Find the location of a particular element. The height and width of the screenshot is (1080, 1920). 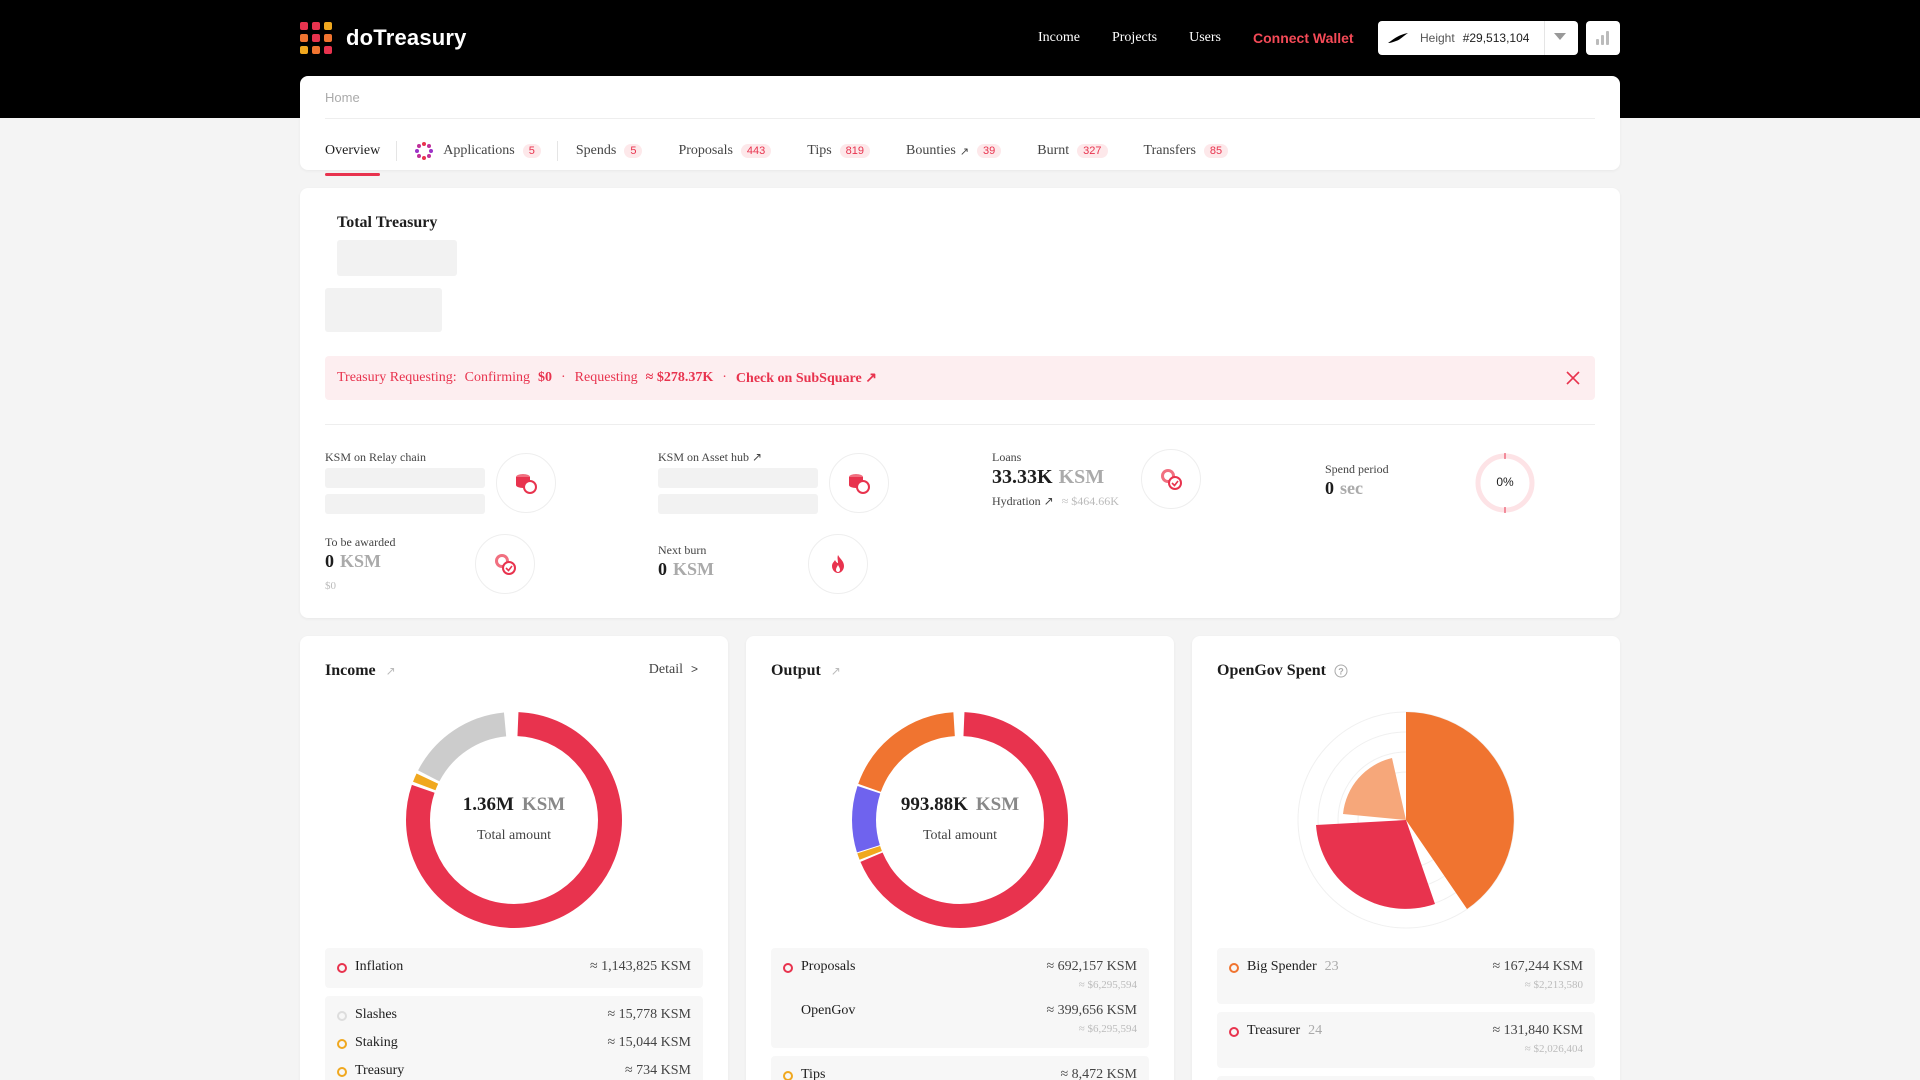

tab-transfers: Transfers 85 is located at coordinates (1186, 151).